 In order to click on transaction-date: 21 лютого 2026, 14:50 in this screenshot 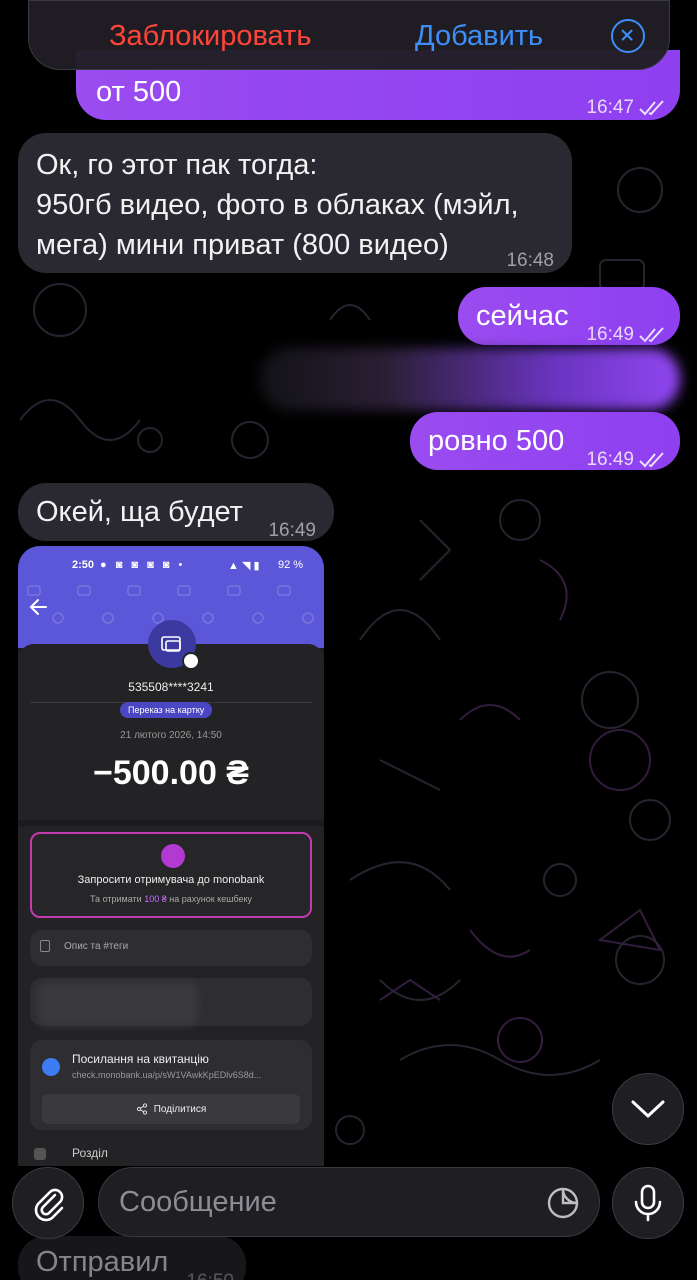, I will do `click(171, 735)`.